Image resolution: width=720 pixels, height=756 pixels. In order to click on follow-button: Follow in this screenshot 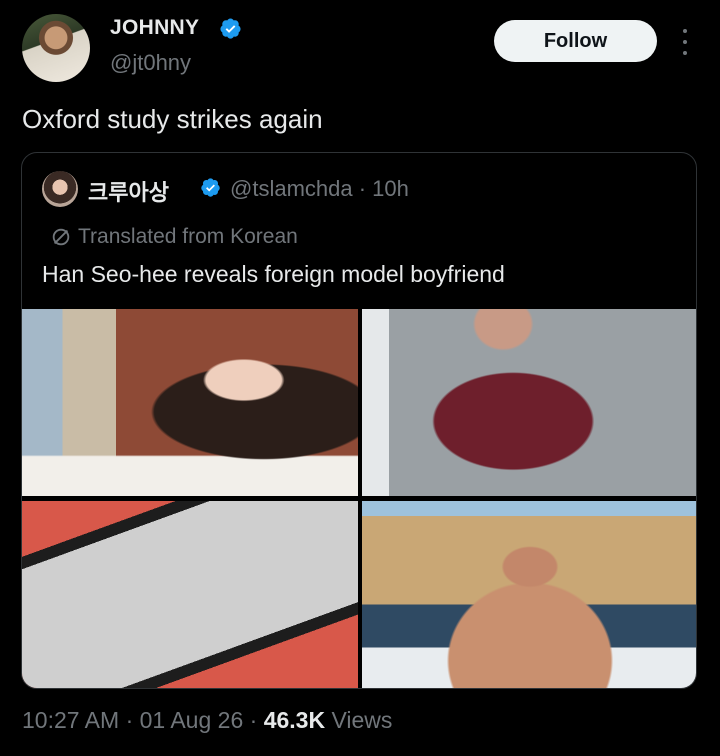, I will do `click(575, 41)`.